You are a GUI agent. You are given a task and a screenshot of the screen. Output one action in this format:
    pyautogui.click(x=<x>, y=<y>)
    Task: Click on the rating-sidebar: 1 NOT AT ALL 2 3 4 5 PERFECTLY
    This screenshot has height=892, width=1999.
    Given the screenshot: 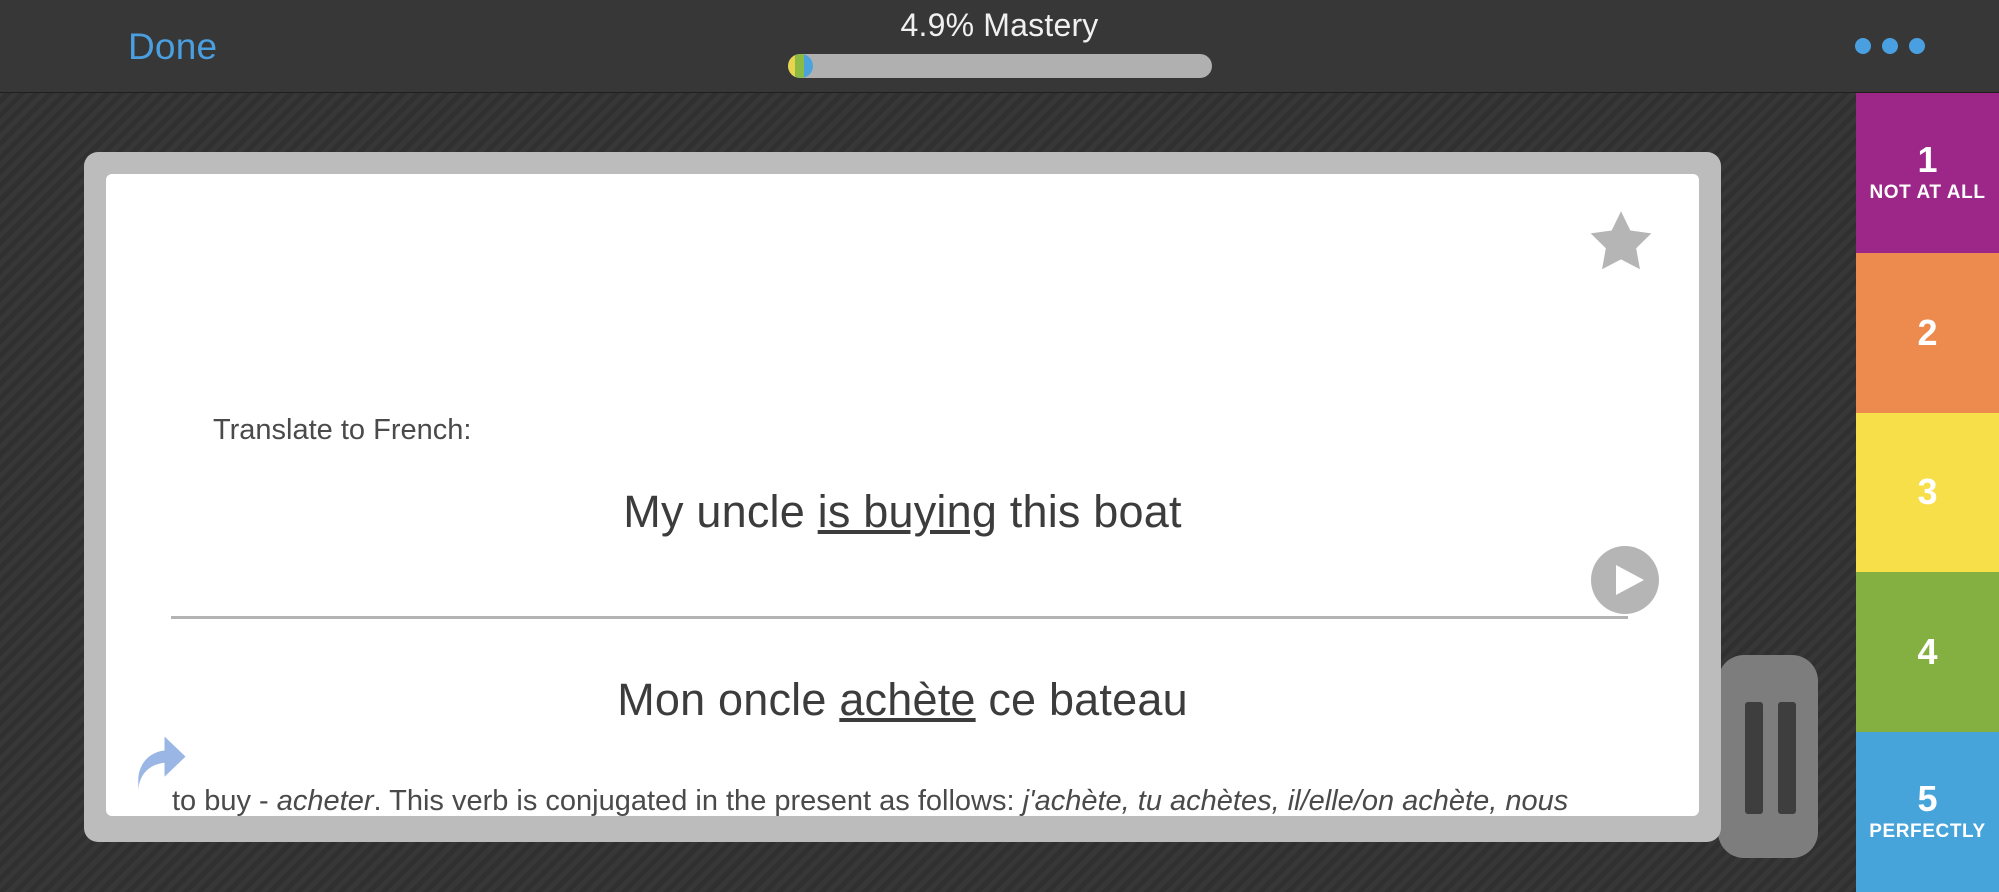 What is the action you would take?
    pyautogui.click(x=1927, y=492)
    